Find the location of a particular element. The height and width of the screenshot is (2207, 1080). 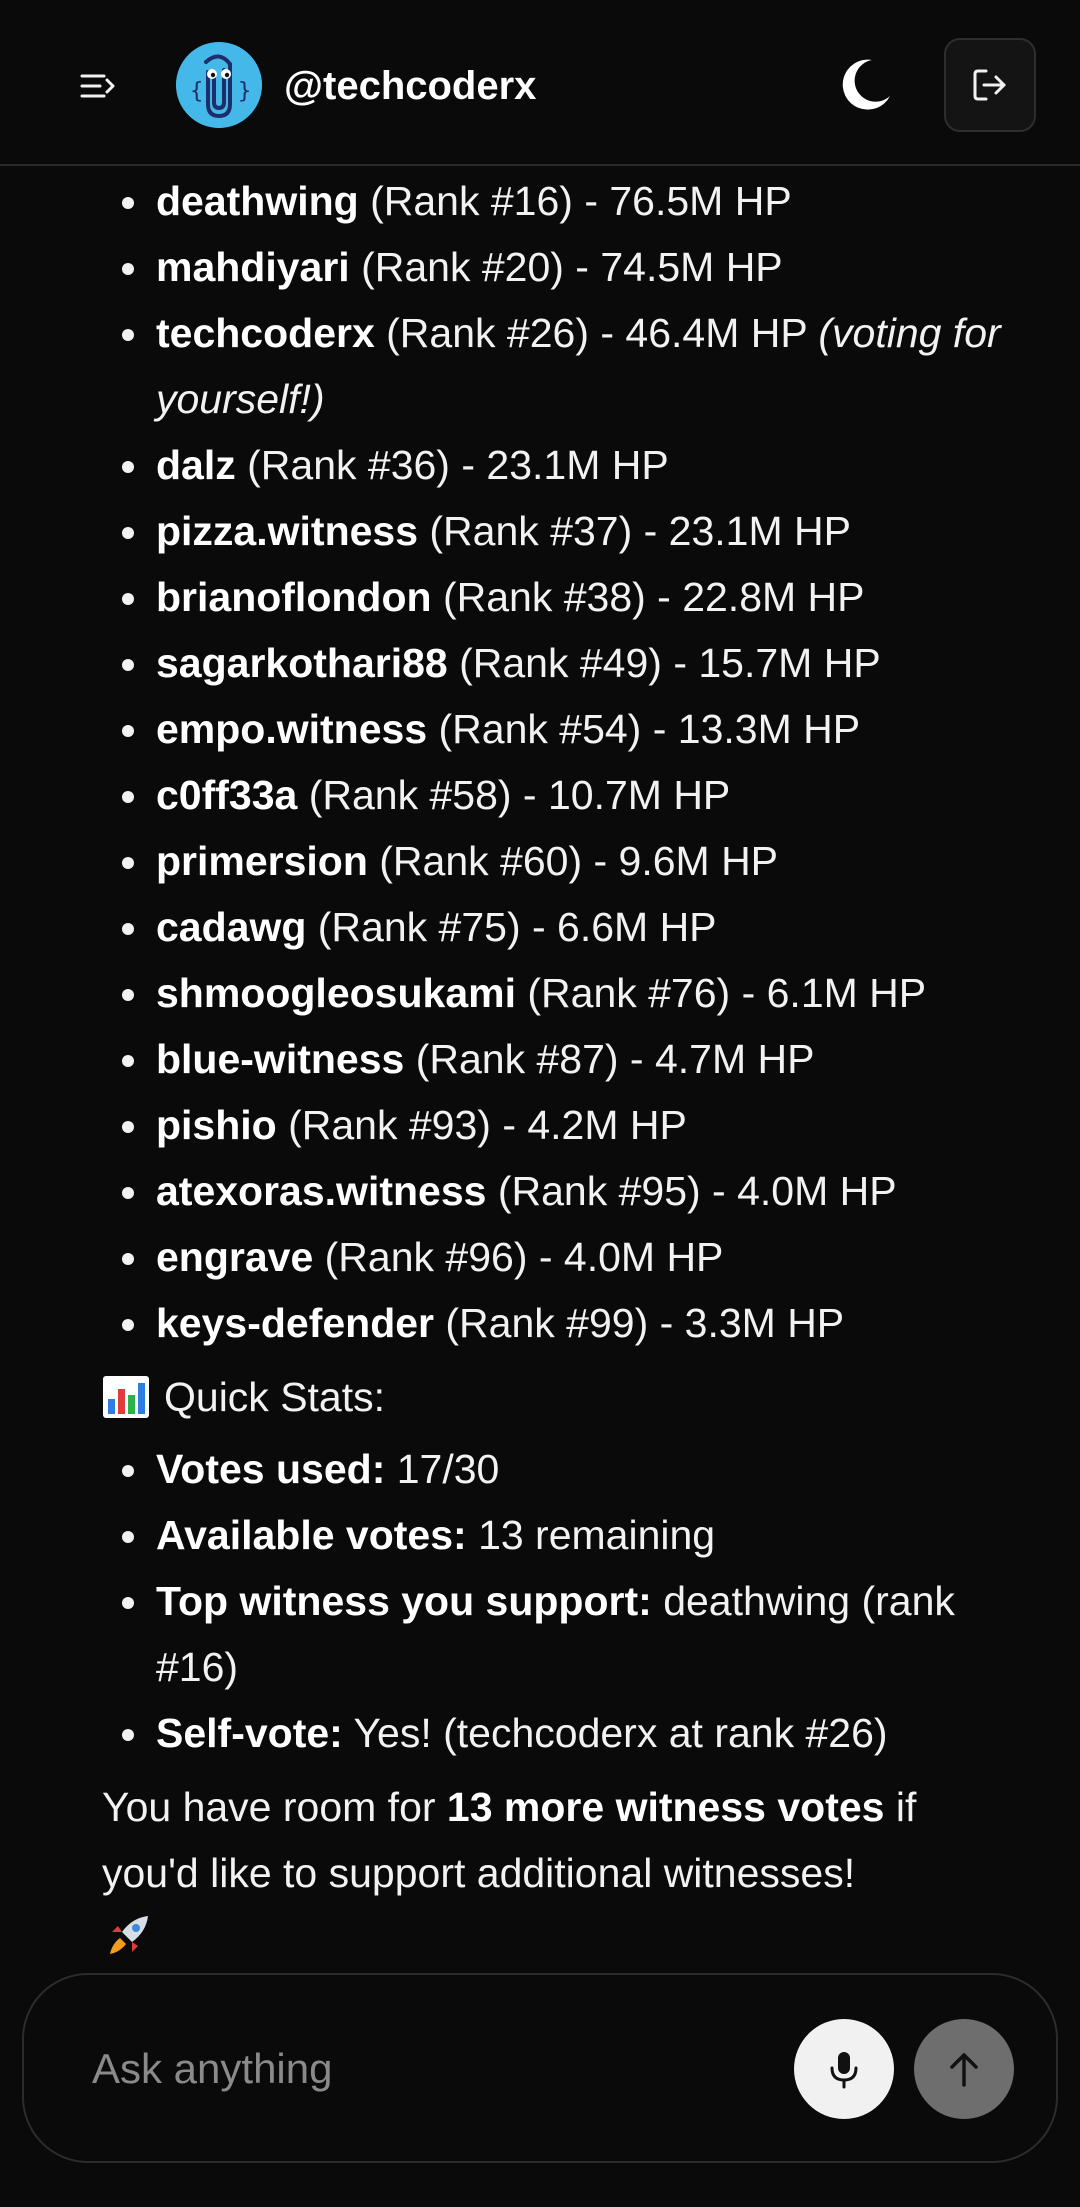

send-button is located at coordinates (964, 2069).